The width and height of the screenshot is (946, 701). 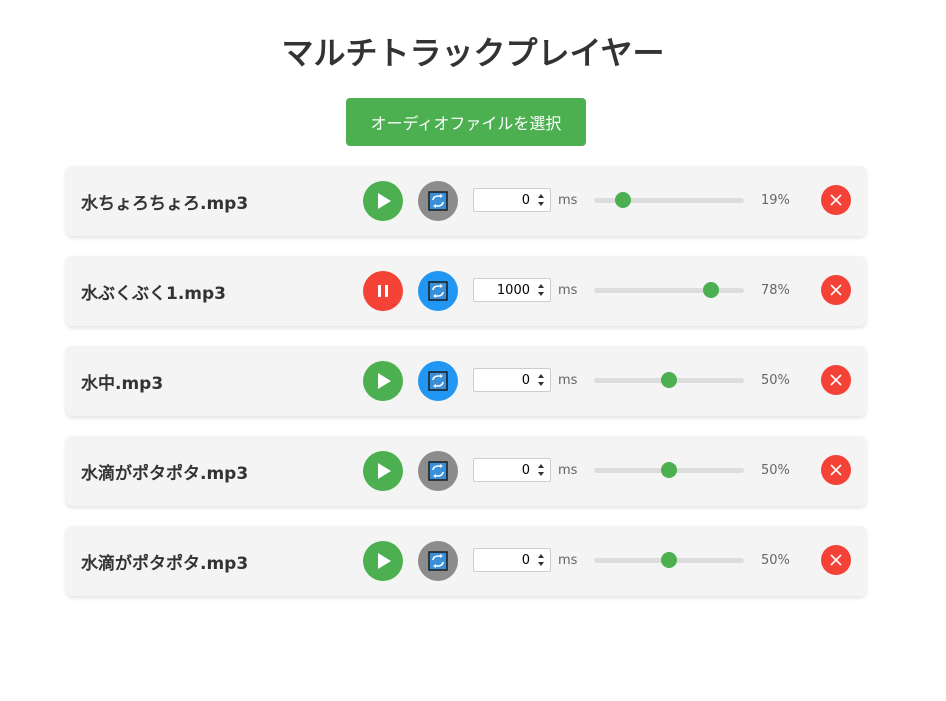 I want to click on track-name: 水ぶくぶく1.mp3, so click(x=153, y=294).